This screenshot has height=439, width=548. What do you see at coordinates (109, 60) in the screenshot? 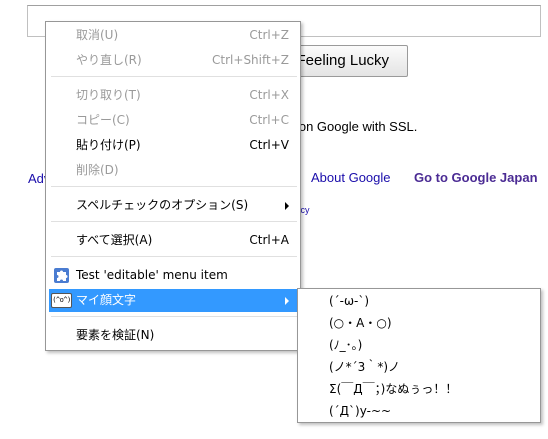
I see `menu-item-redo-label: やり直し(R)` at bounding box center [109, 60].